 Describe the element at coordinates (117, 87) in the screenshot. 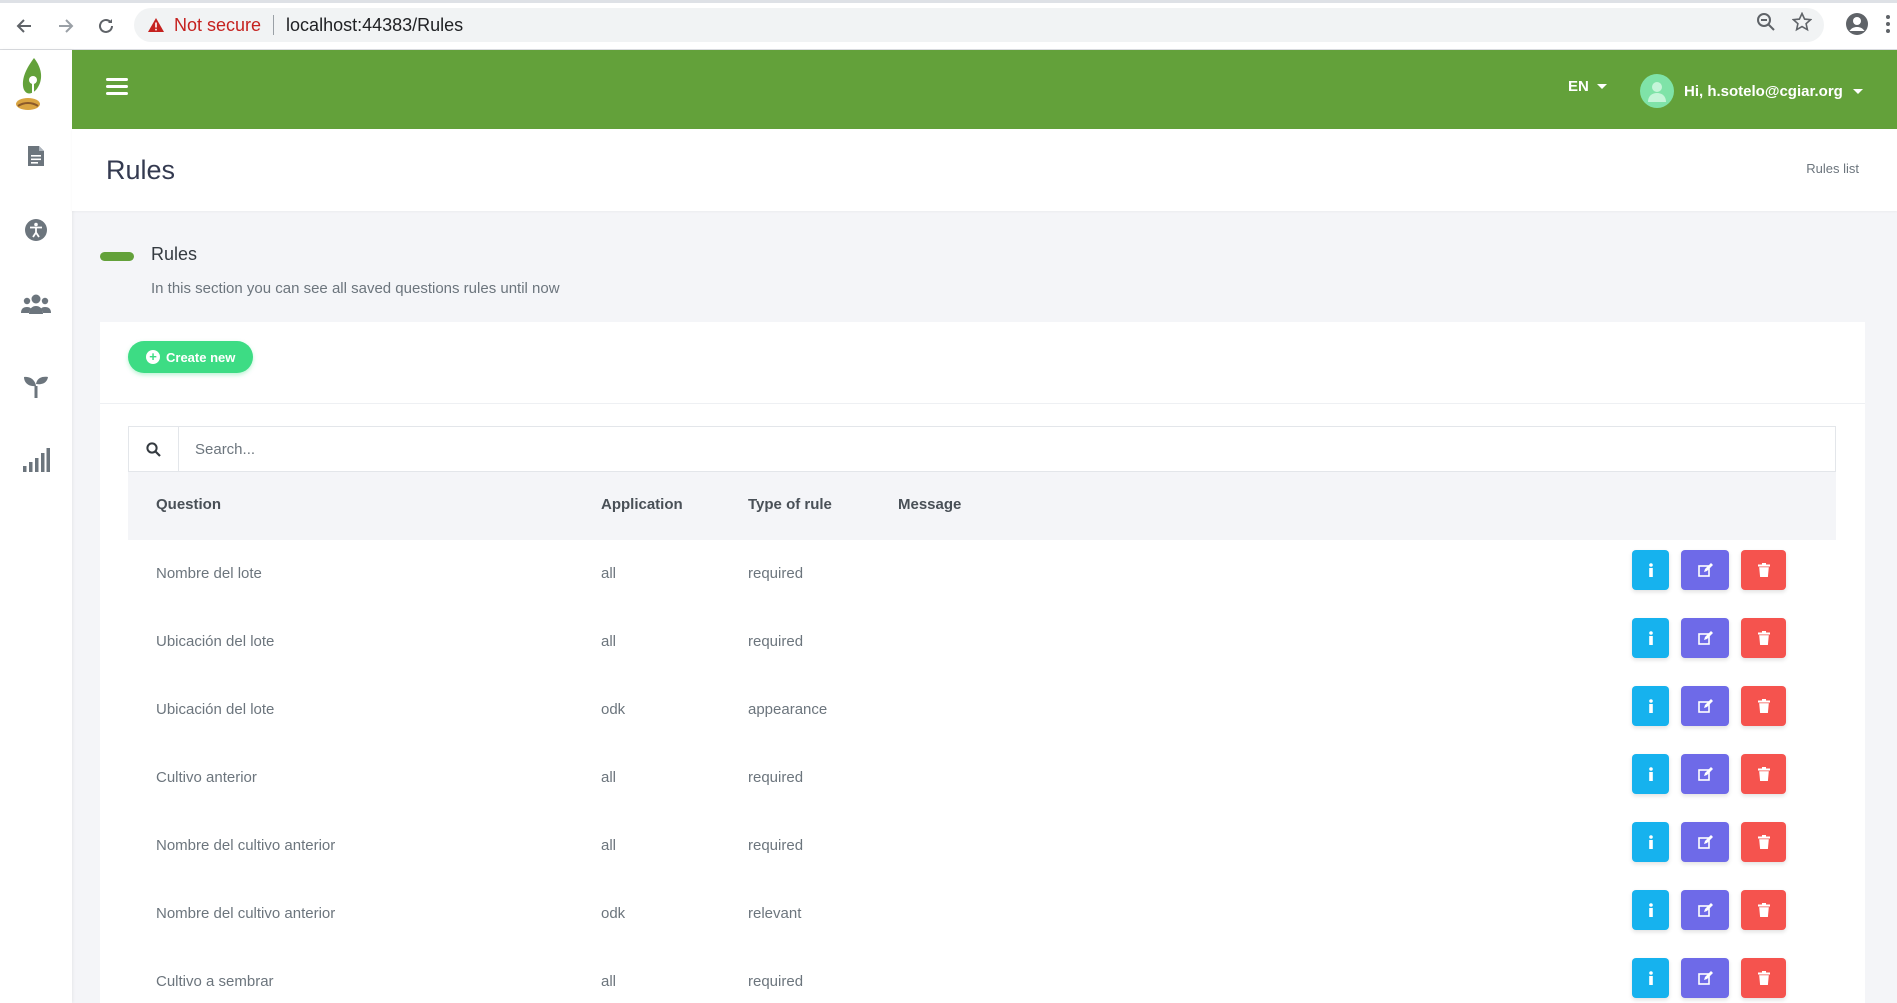

I see `menu-toggle-icon` at that location.